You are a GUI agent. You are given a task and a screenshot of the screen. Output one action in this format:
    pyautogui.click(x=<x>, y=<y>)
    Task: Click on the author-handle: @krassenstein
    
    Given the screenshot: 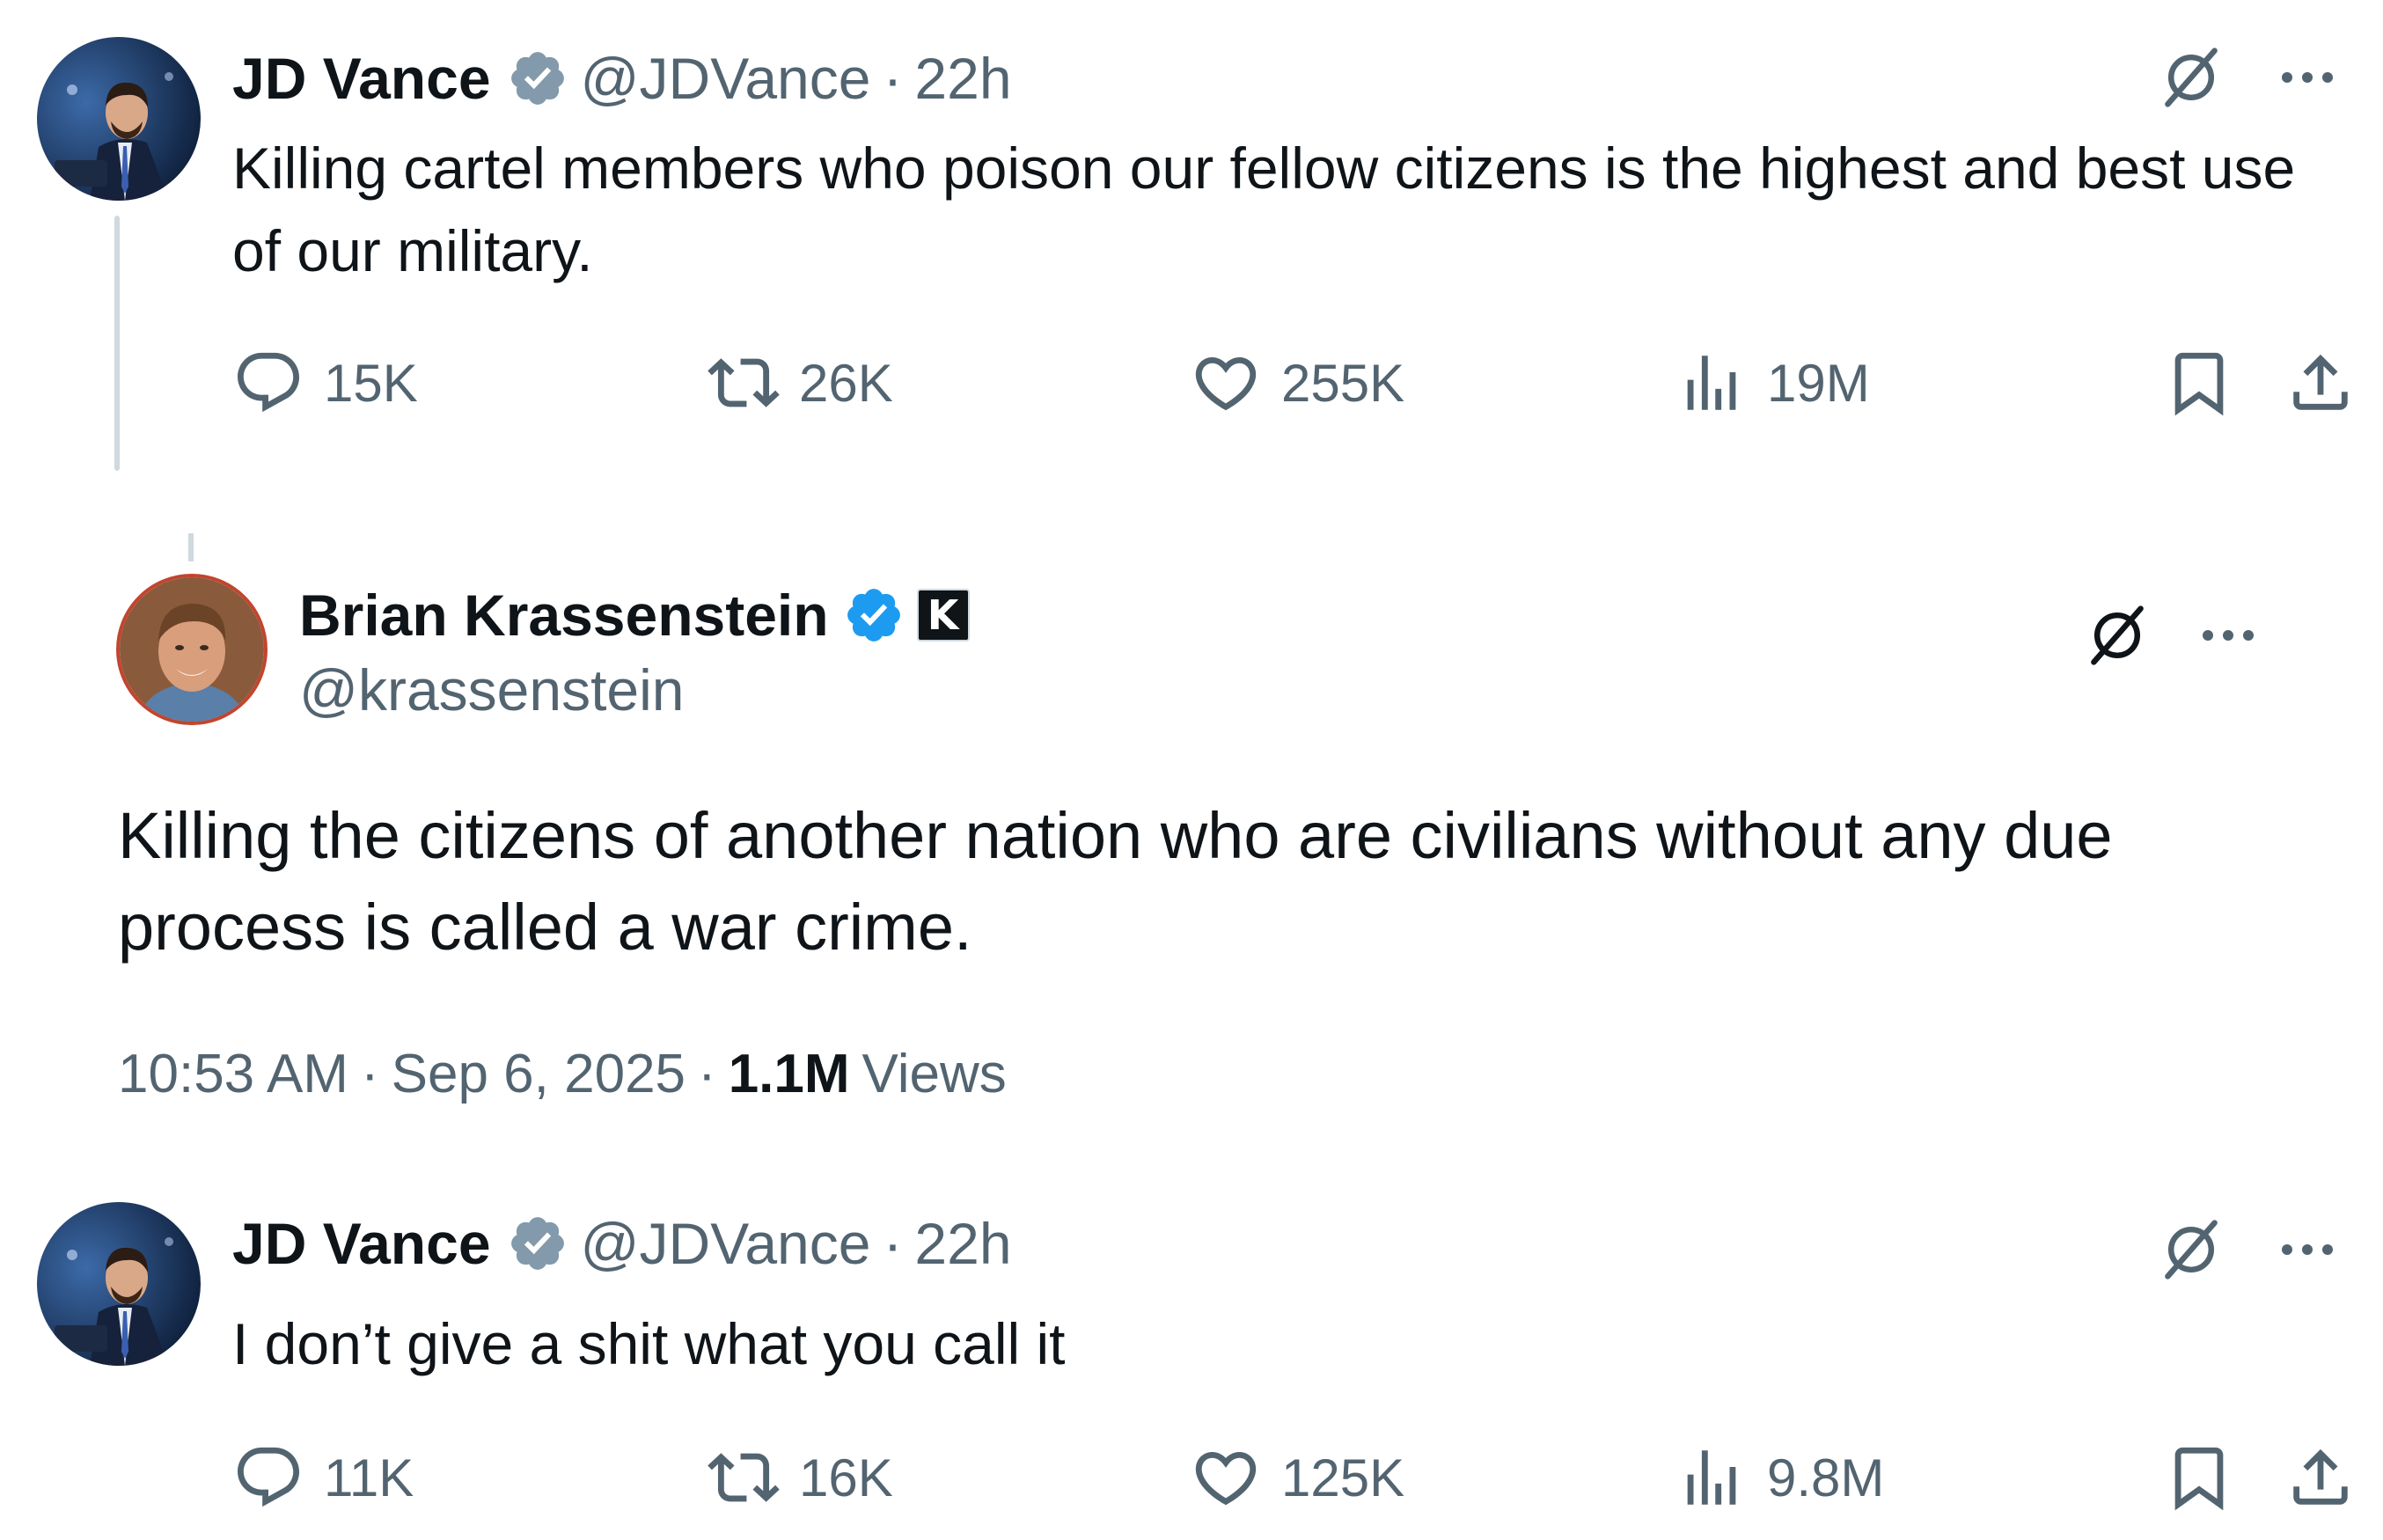 What is the action you would take?
    pyautogui.click(x=492, y=690)
    